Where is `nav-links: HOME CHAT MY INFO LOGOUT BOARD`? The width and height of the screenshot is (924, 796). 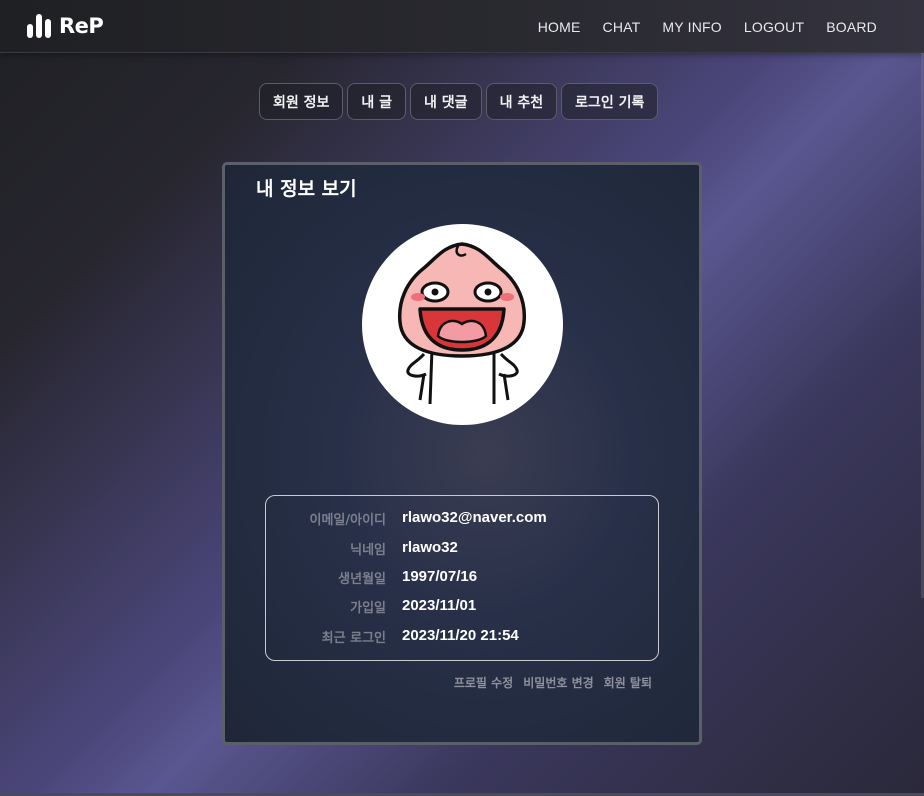 nav-links: HOME CHAT MY INFO LOGOUT BOARD is located at coordinates (707, 26).